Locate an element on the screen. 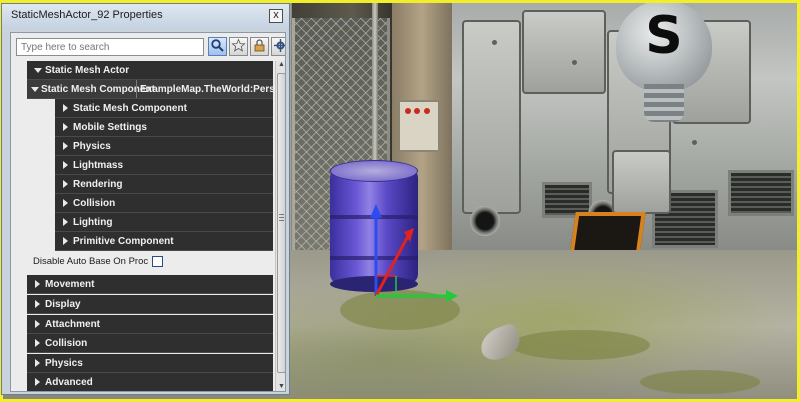 The height and width of the screenshot is (402, 800). window-titlebar: StaticMeshActor_92 Properties x is located at coordinates (145, 16).